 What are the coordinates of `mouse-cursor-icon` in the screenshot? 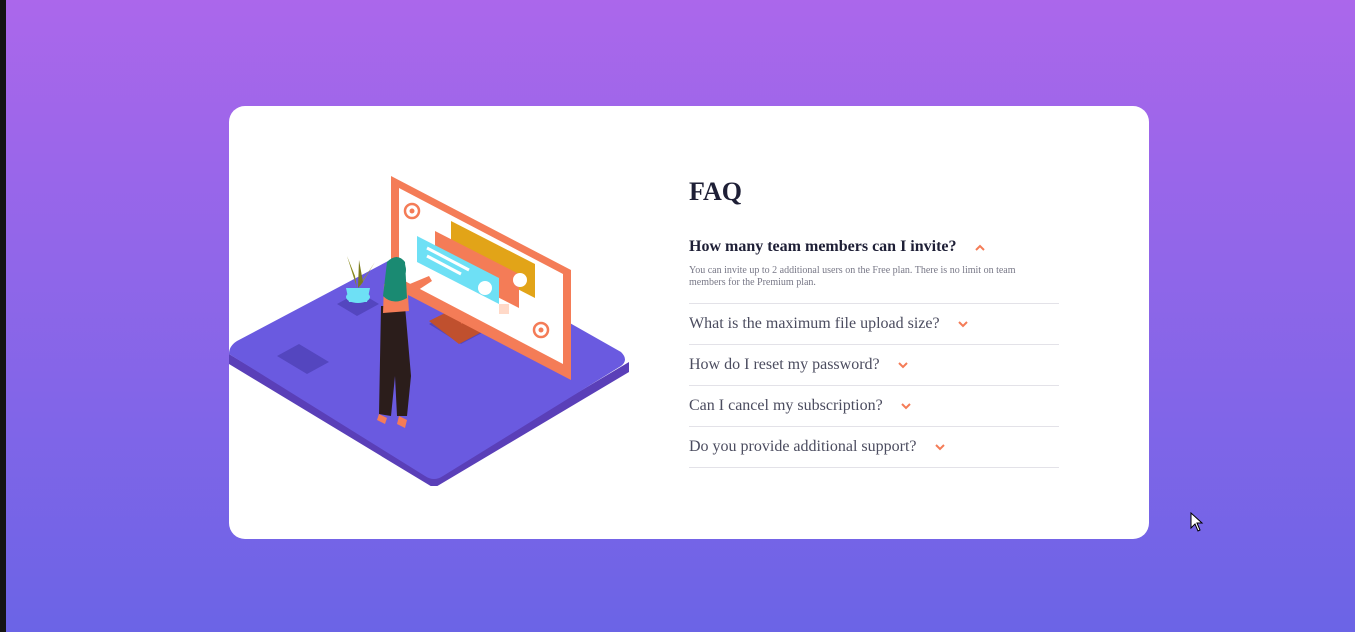 It's located at (1197, 522).